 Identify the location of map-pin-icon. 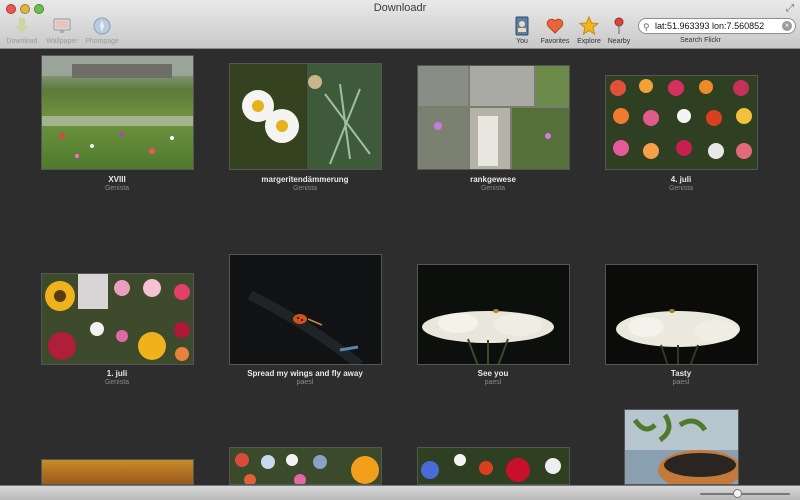
(619, 25).